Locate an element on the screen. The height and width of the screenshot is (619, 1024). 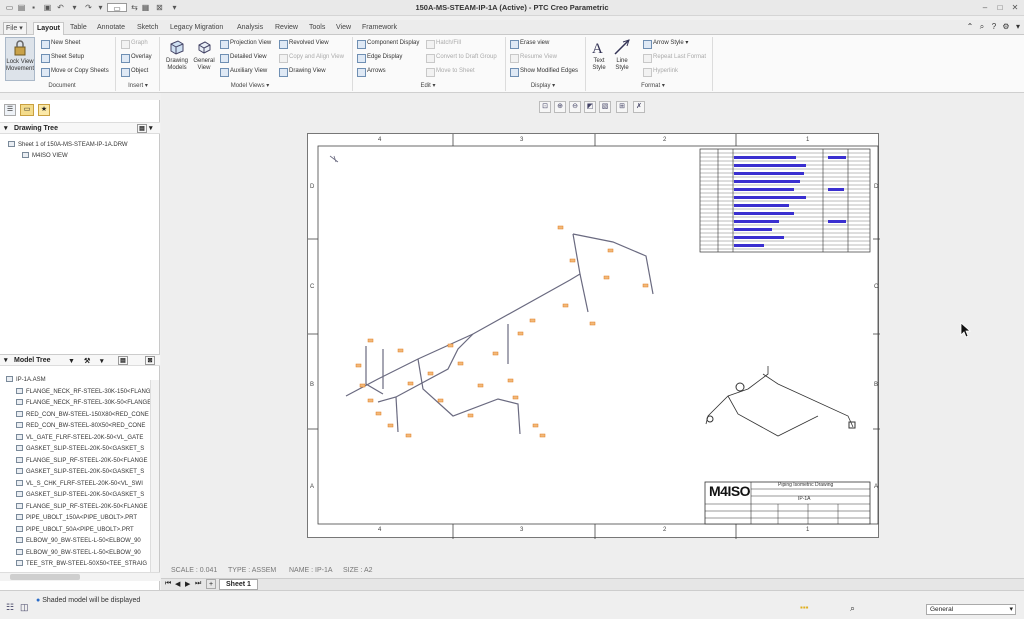
tree-item-sheet: Sheet 1 of 150A-MS-STEAM-IP-1A.DRW is located at coordinates (68, 145).